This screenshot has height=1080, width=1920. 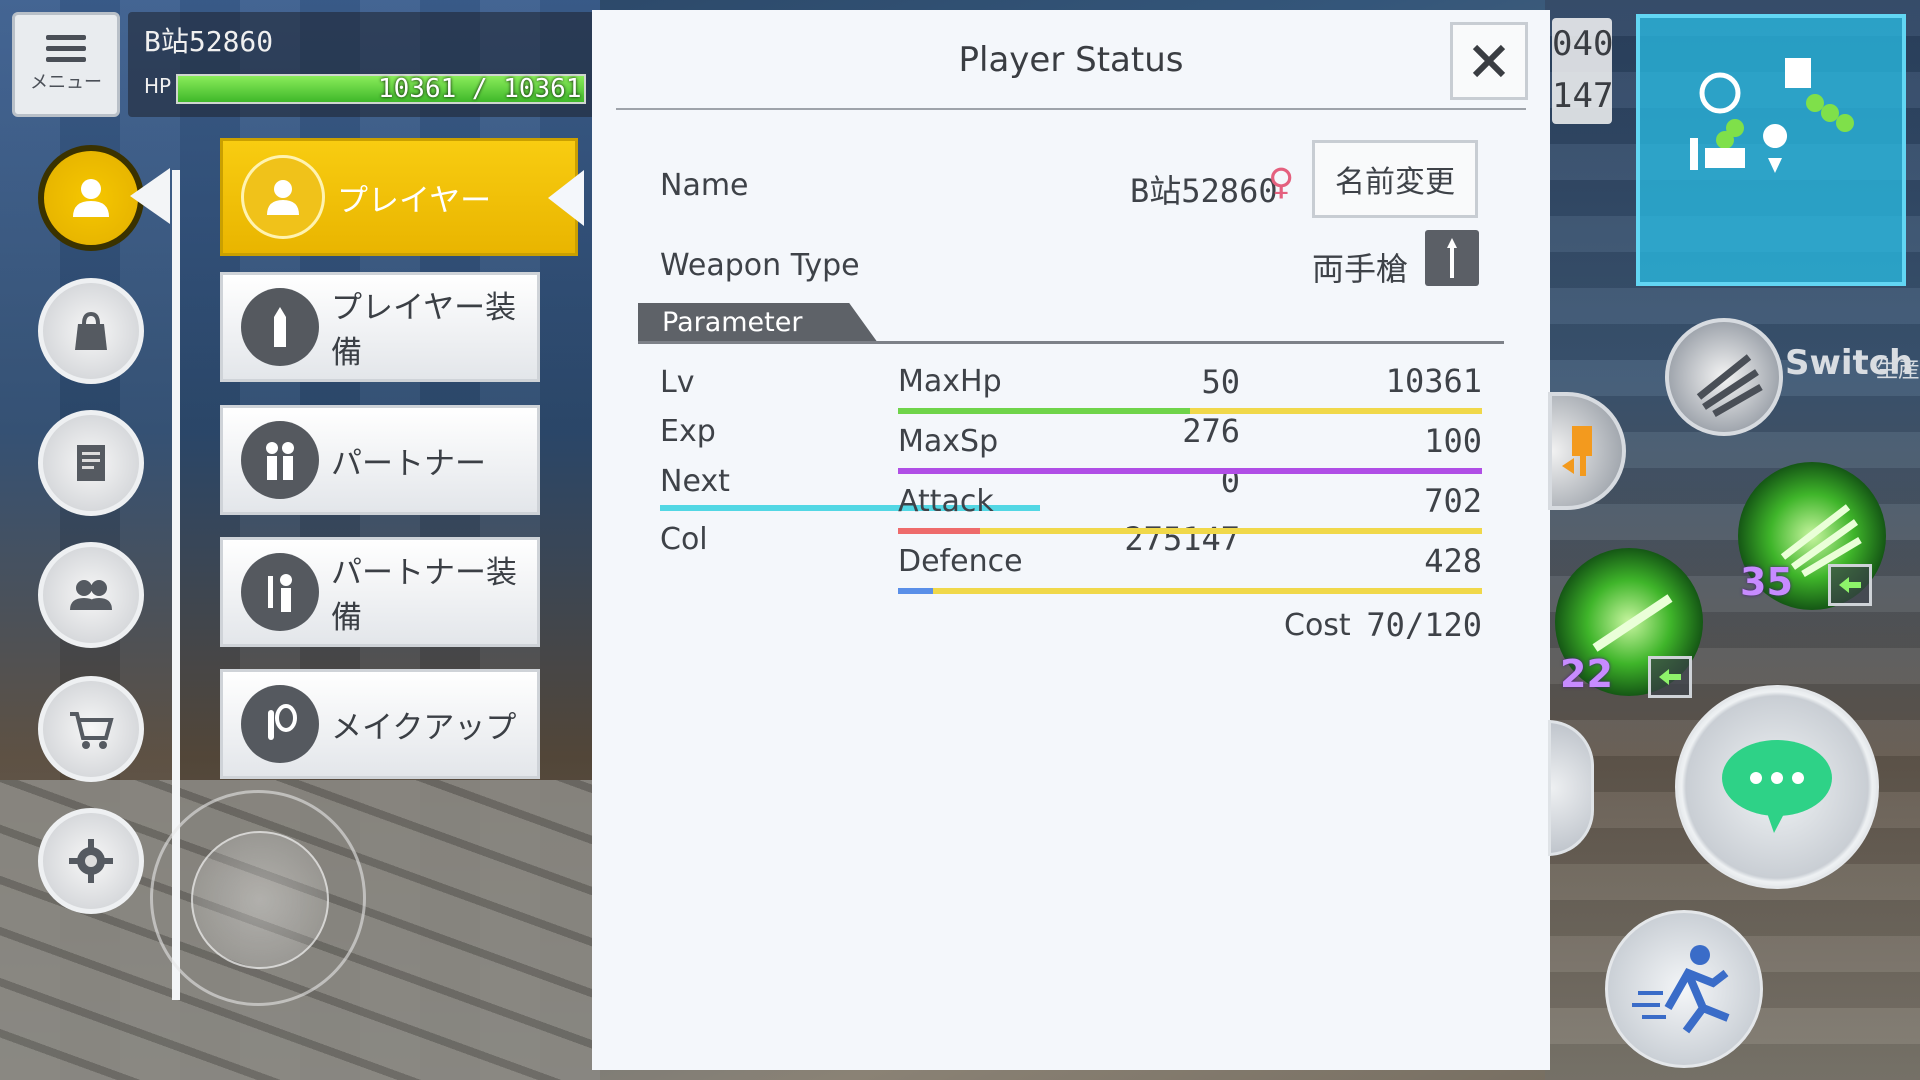 I want to click on sidebar-player-button, so click(x=91, y=198).